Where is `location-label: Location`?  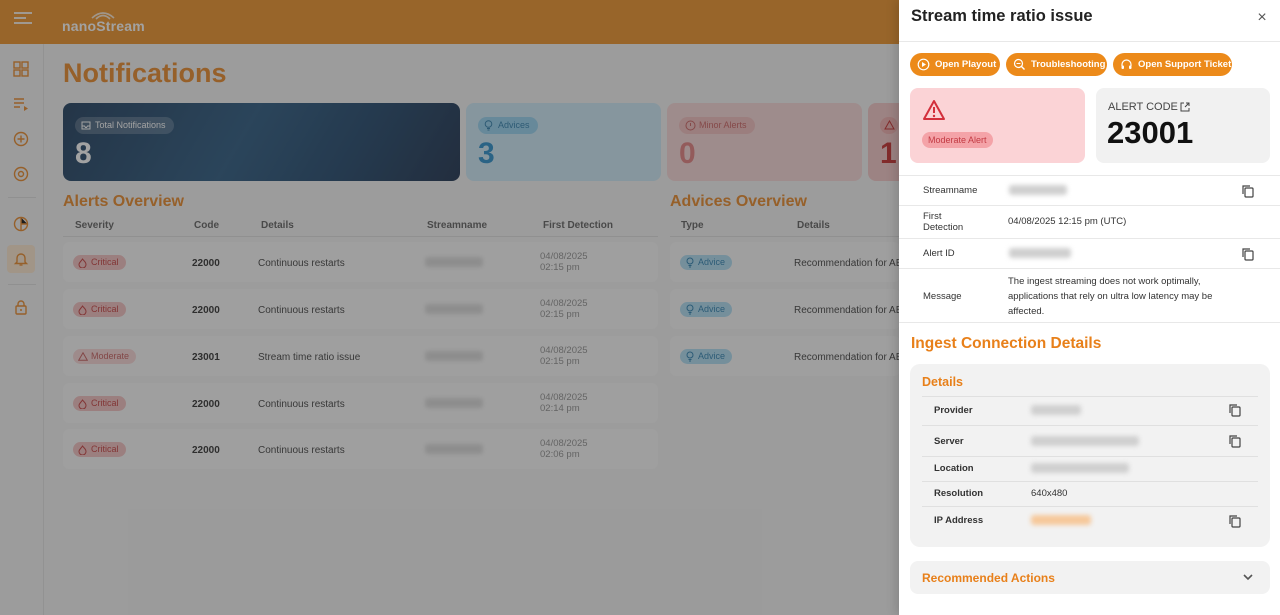 location-label: Location is located at coordinates (954, 468).